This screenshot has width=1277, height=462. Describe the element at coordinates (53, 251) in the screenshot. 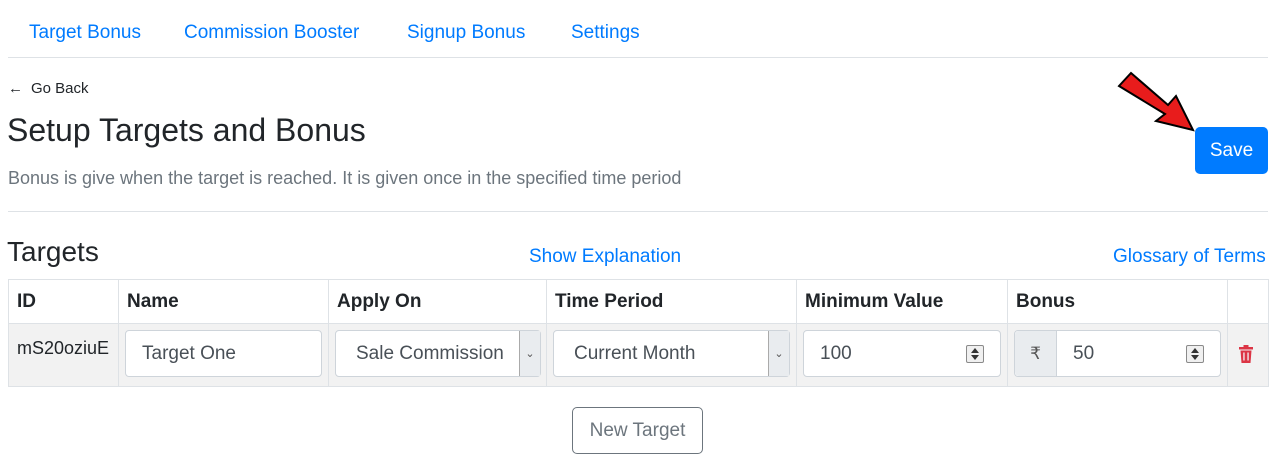

I see `section-title: Targets` at that location.